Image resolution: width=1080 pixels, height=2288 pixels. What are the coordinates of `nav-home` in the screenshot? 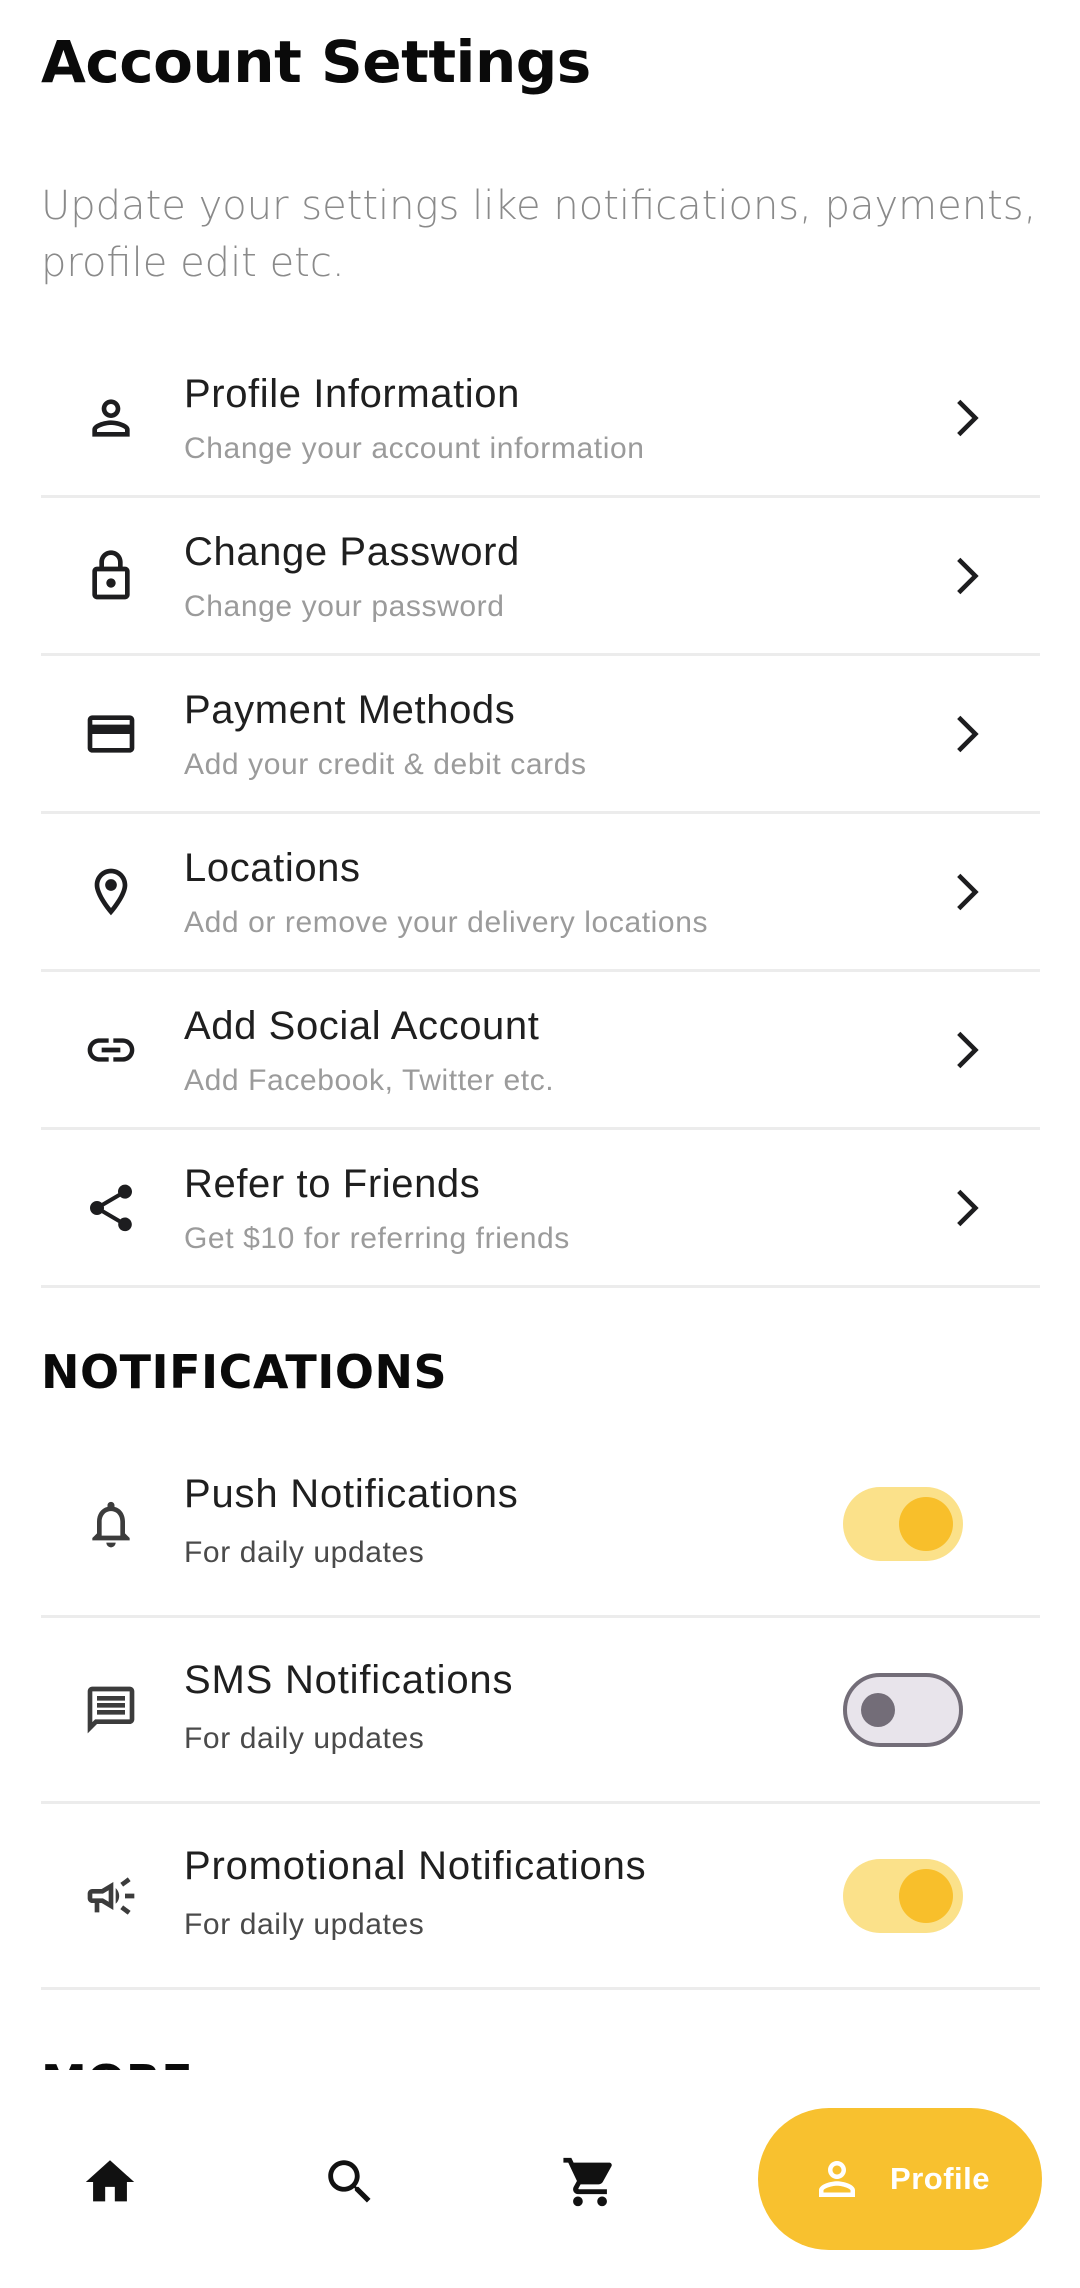 It's located at (110, 2182).